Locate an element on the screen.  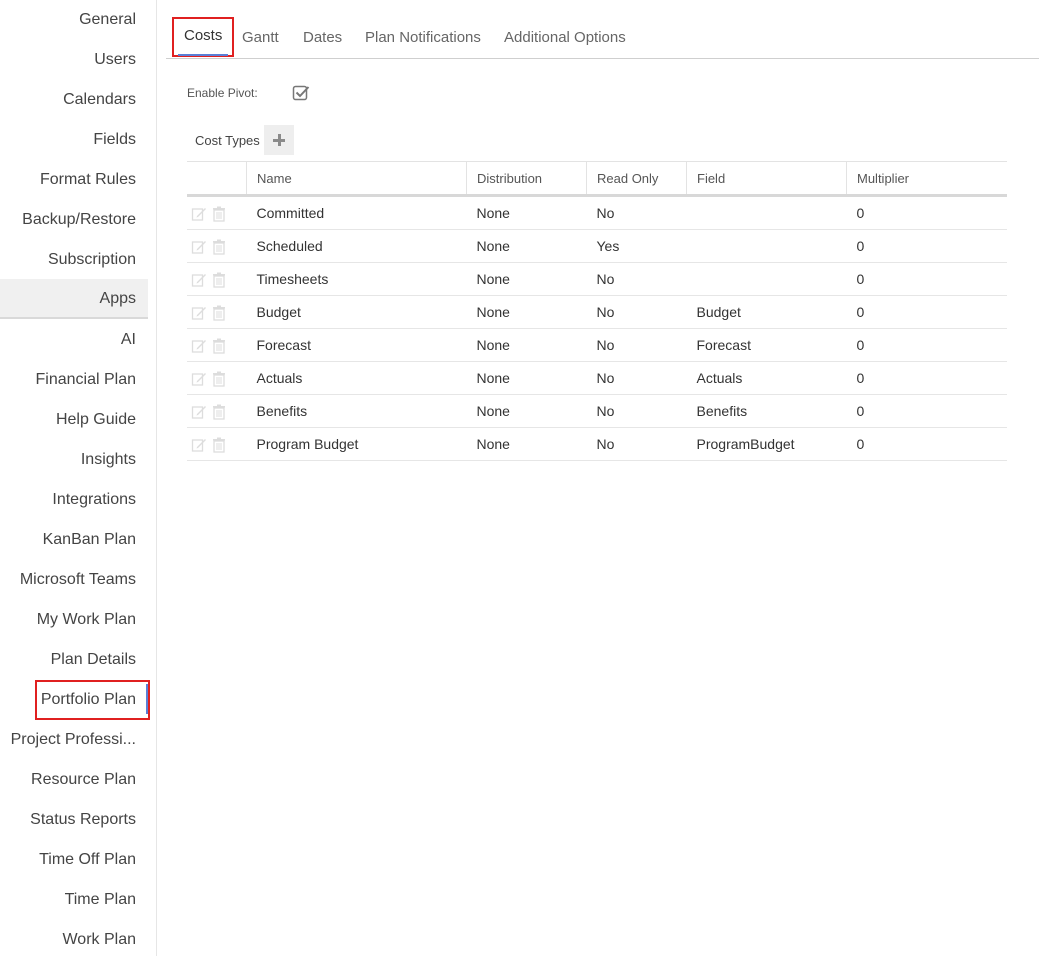
cell-field: Actuals is located at coordinates (766, 378).